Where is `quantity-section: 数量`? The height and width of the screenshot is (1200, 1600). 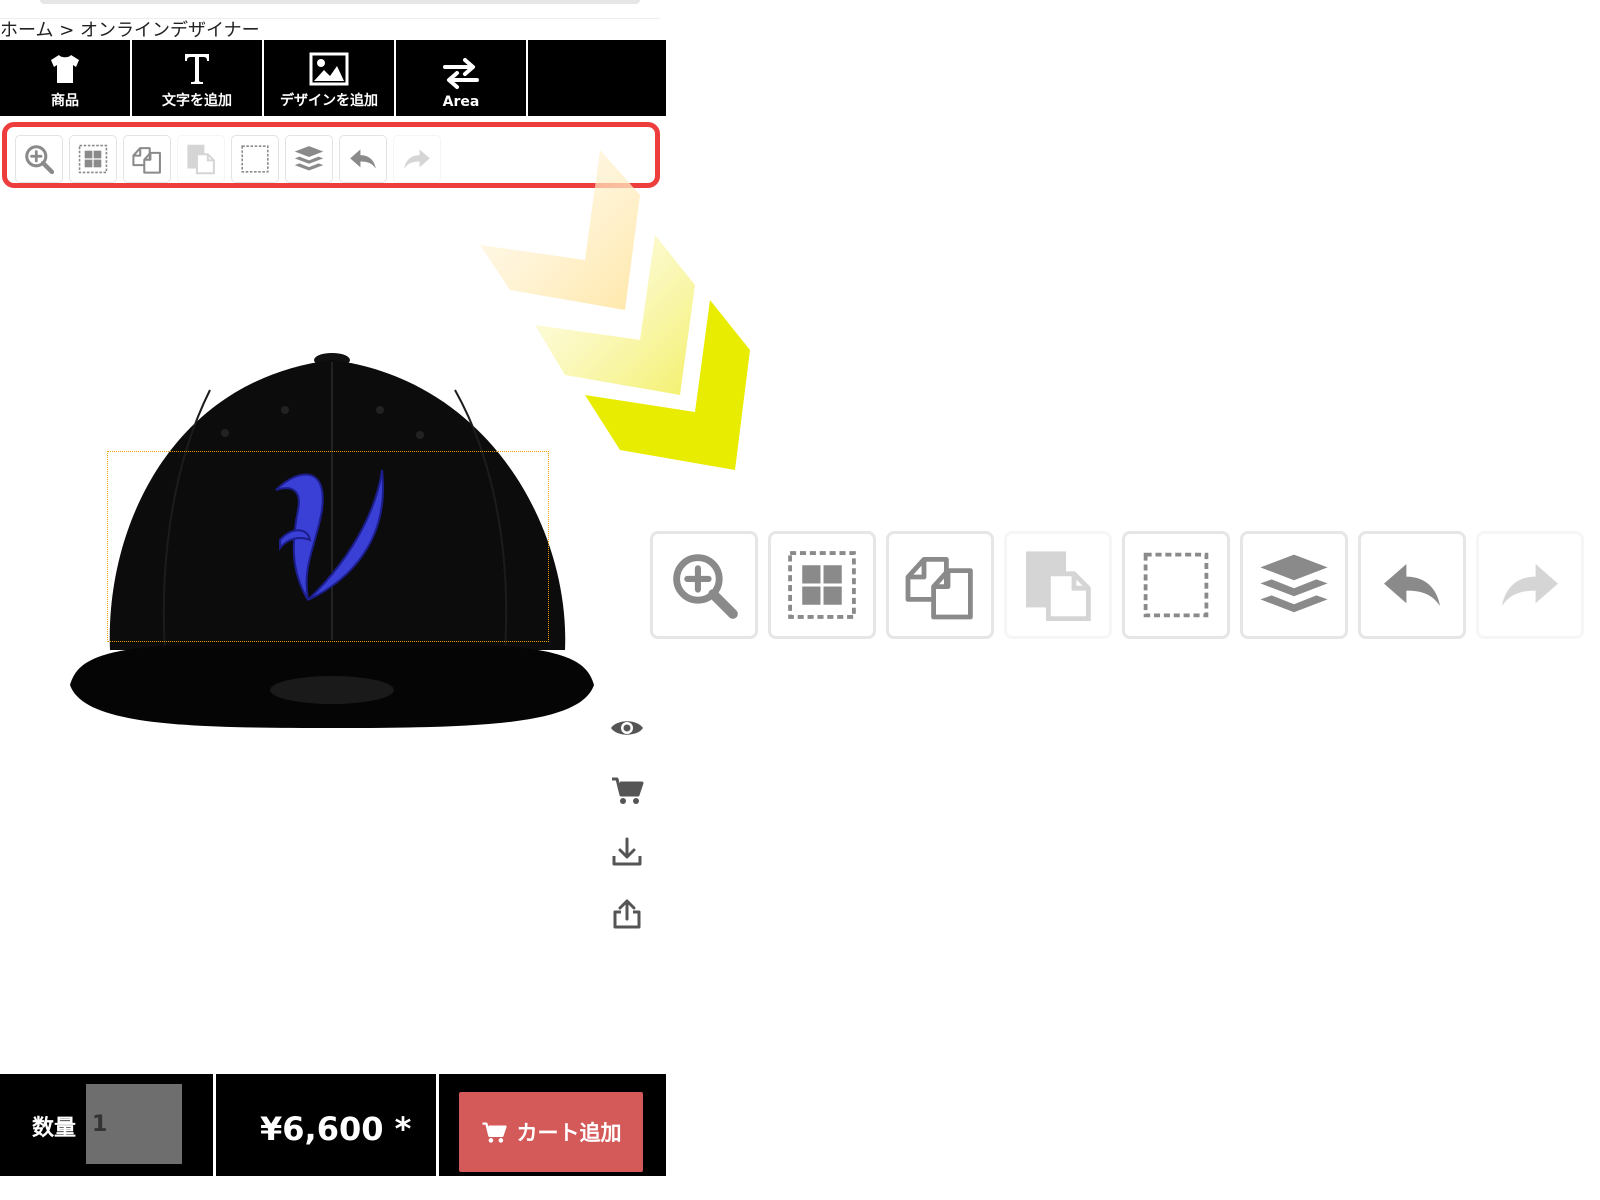 quantity-section: 数量 is located at coordinates (108, 1125).